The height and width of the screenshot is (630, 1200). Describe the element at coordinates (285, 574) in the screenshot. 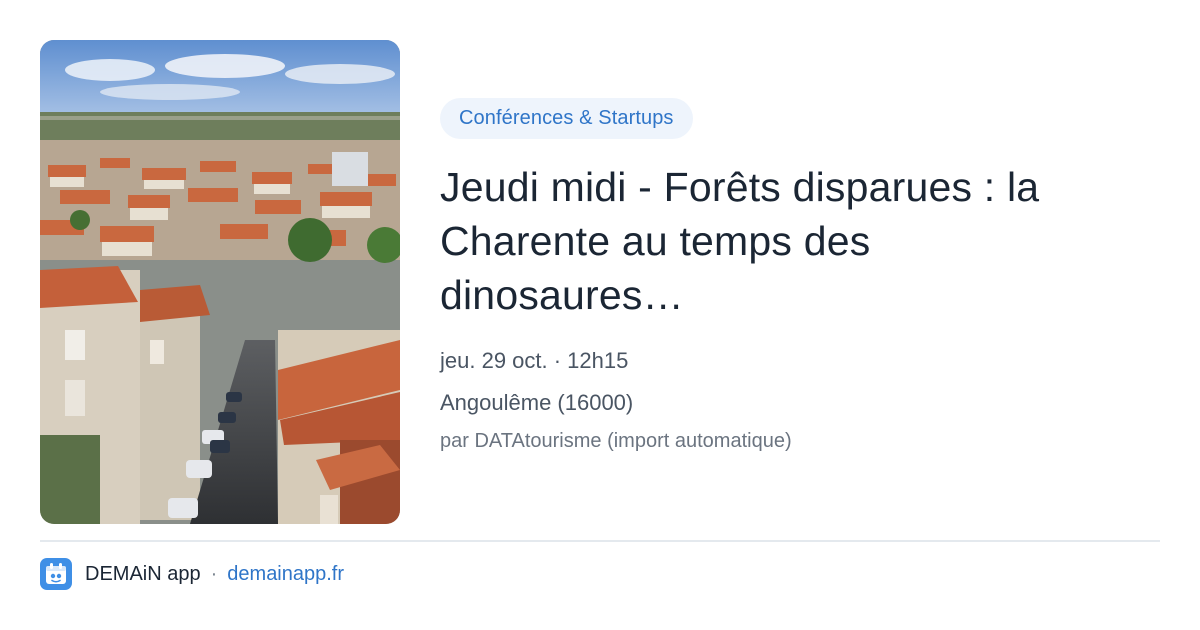

I see `app-domain-link: demainapp.fr` at that location.